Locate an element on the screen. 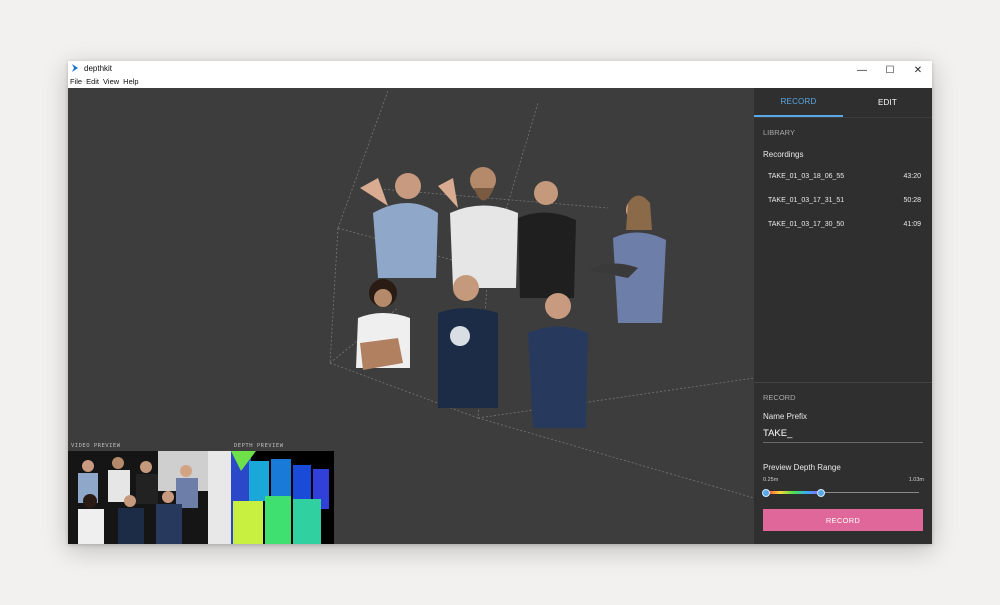 Image resolution: width=1000 pixels, height=605 pixels. mode-tabs: RECORD EDIT is located at coordinates (843, 103).